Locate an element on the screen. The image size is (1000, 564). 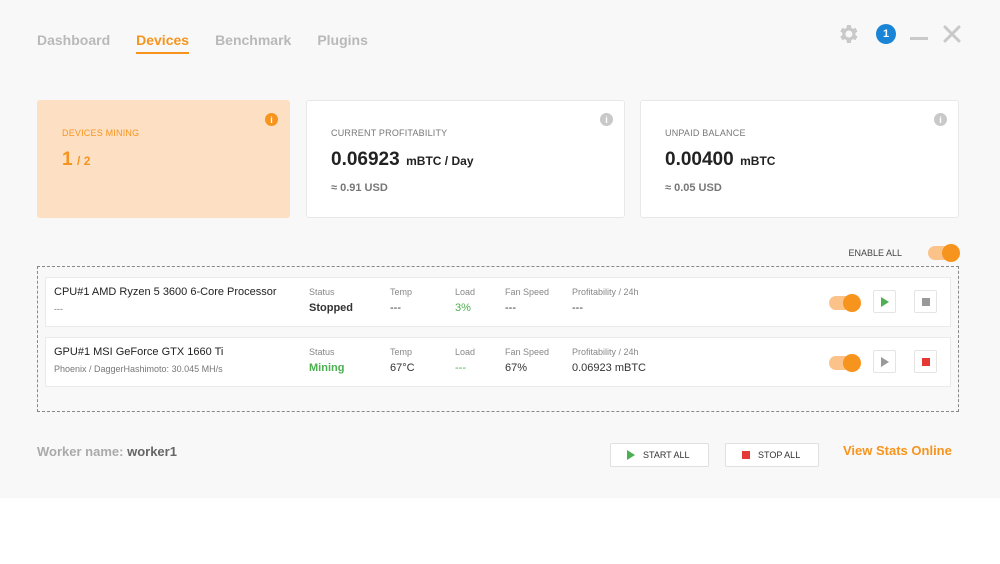
device-algorithm: --- is located at coordinates (58, 309).